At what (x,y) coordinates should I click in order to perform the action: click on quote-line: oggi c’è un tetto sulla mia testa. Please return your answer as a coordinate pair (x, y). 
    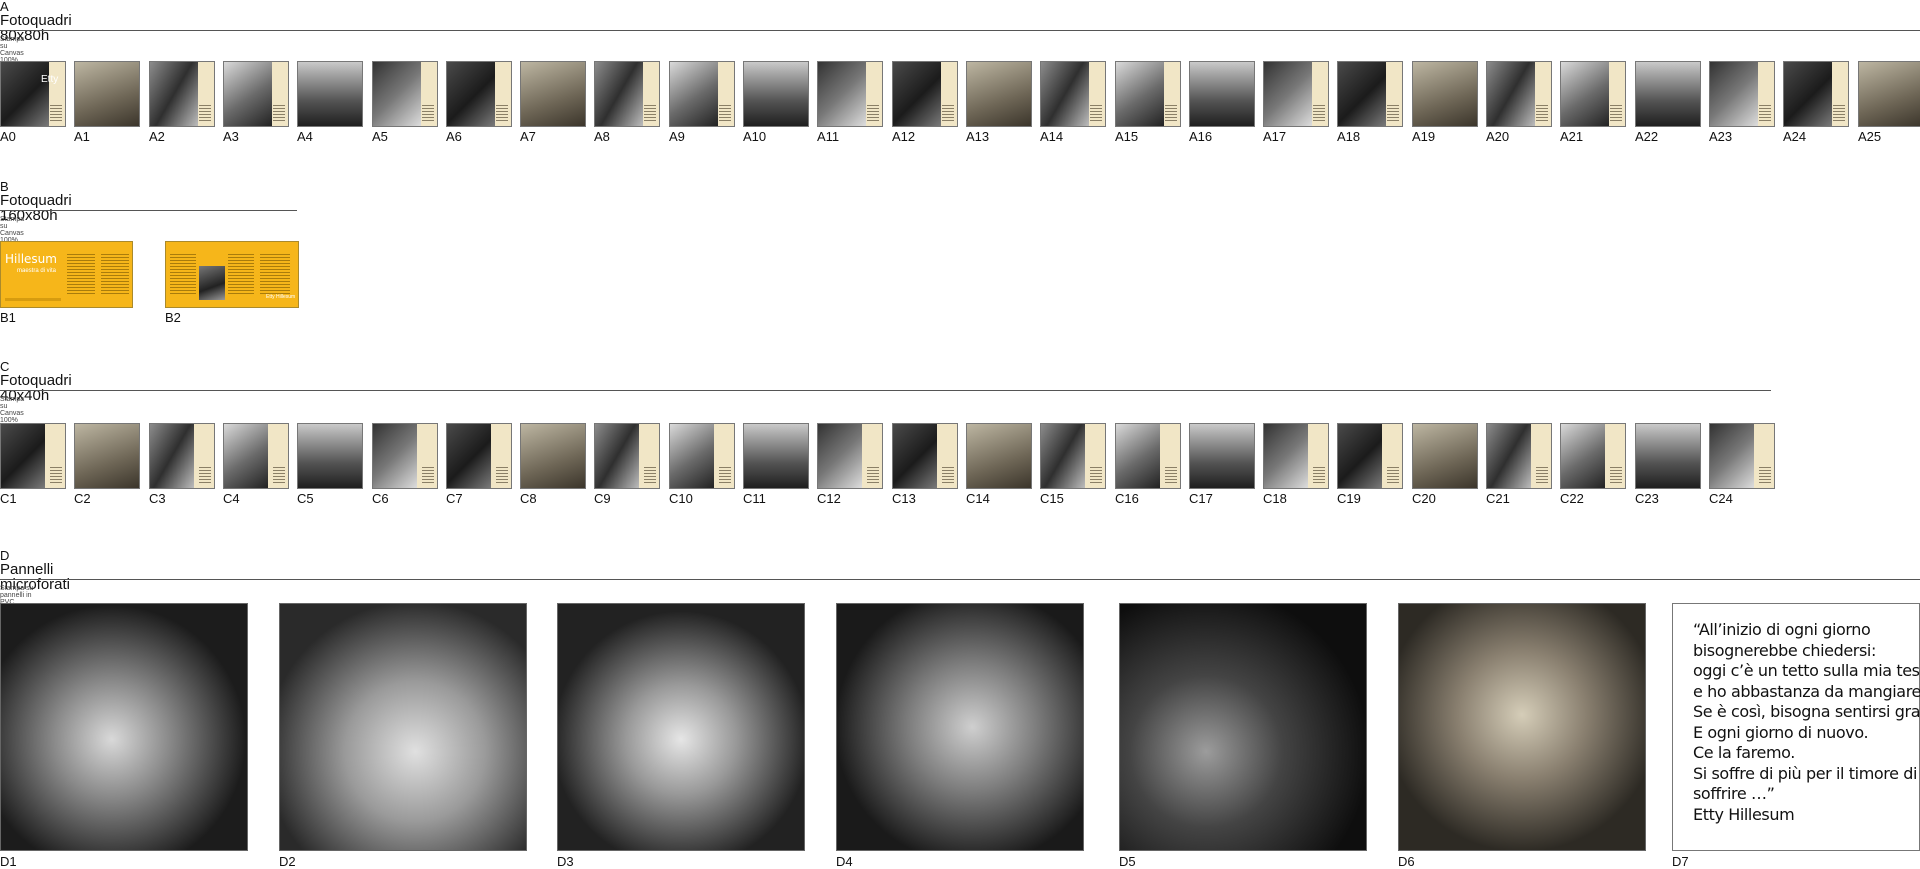
    Looking at the image, I should click on (1806, 670).